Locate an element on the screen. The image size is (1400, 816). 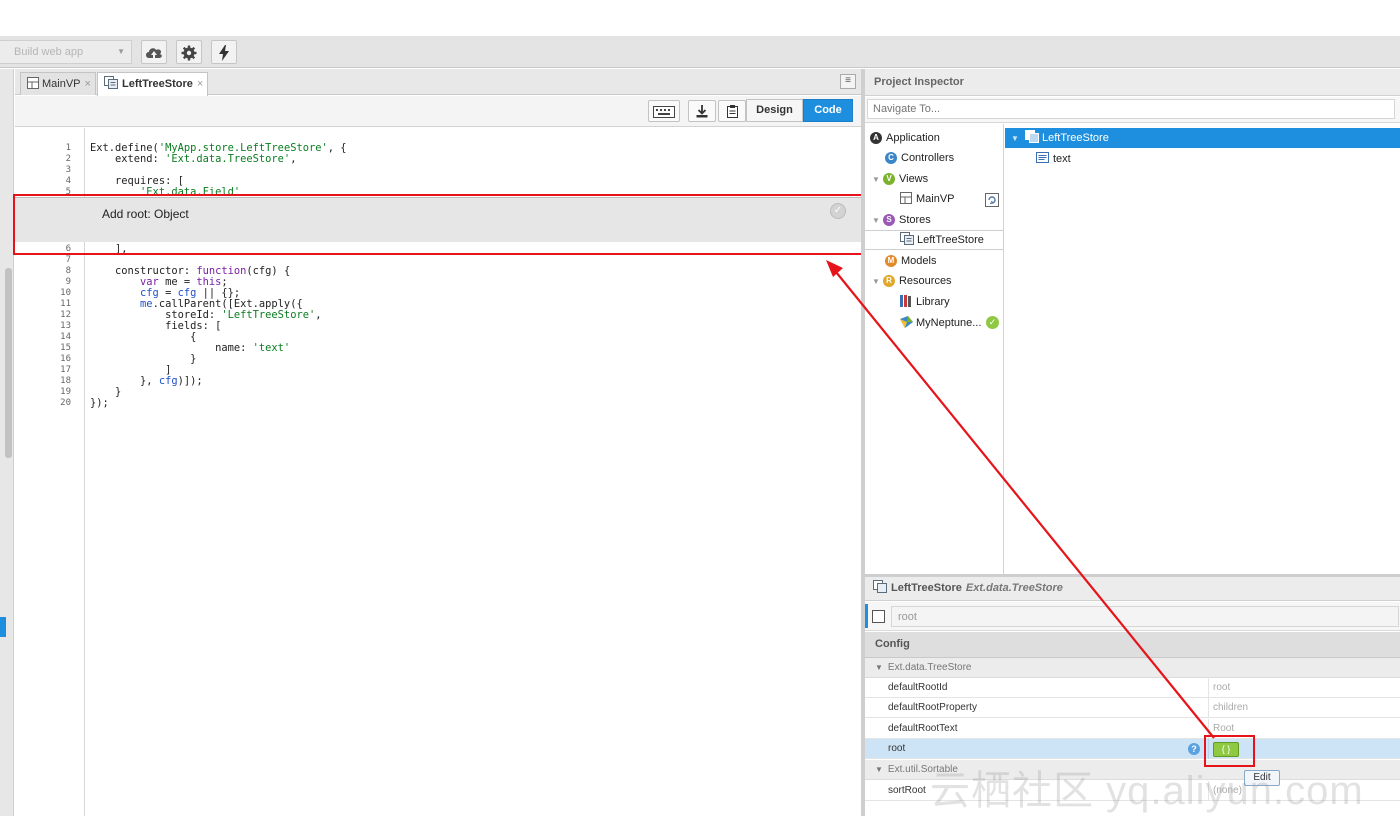
property-row-root: root is located at coordinates (1132, 749).